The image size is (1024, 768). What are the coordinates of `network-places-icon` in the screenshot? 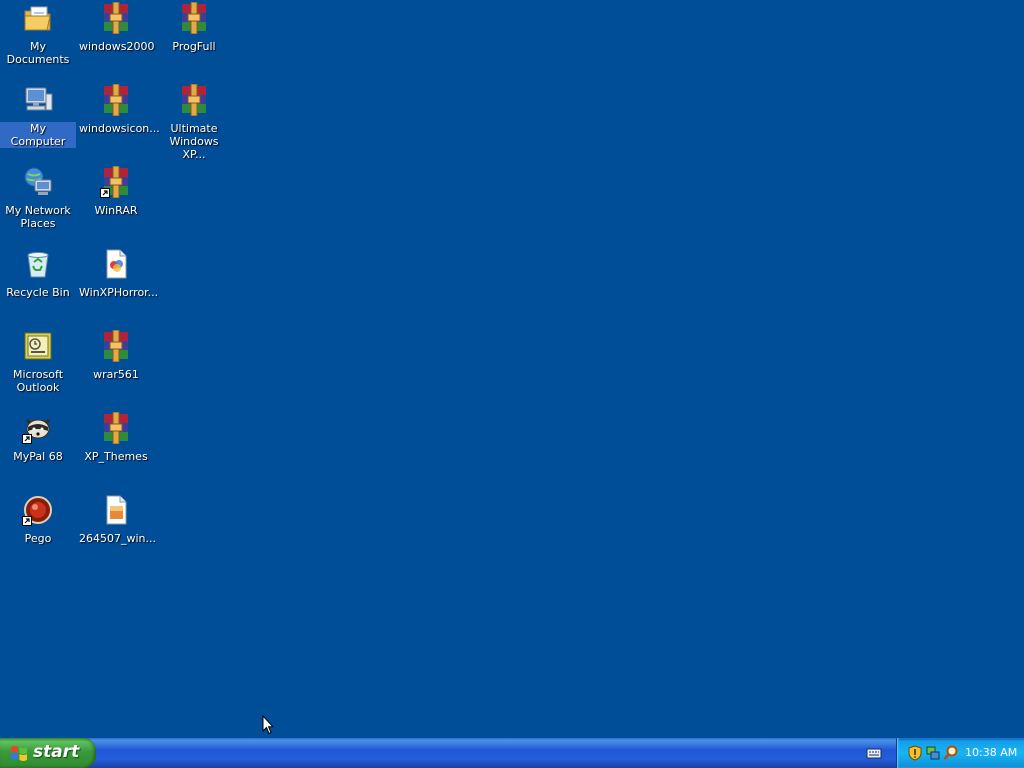 It's located at (38, 182).